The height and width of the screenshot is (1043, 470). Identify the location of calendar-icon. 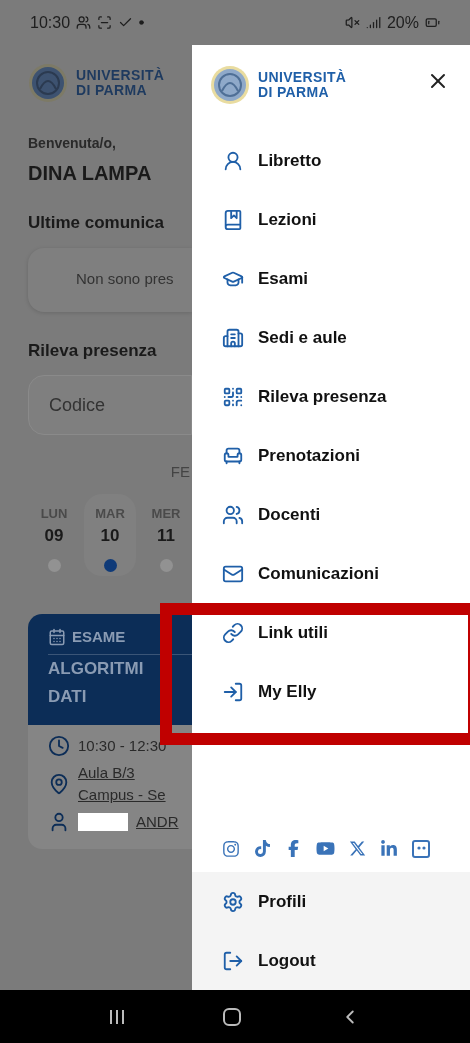
(57, 636).